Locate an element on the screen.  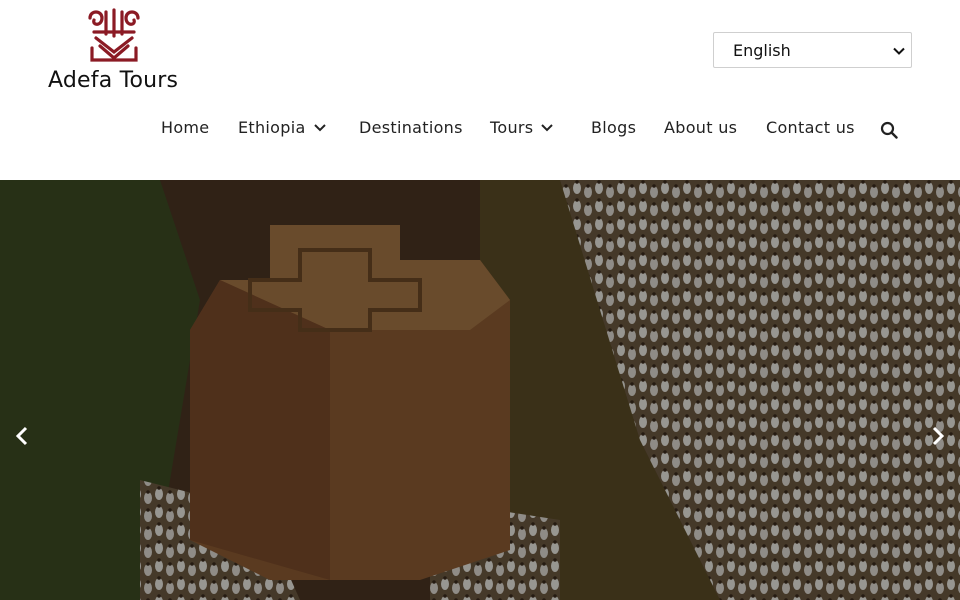
site-logo: Adefa Tours is located at coordinates (116, 51).